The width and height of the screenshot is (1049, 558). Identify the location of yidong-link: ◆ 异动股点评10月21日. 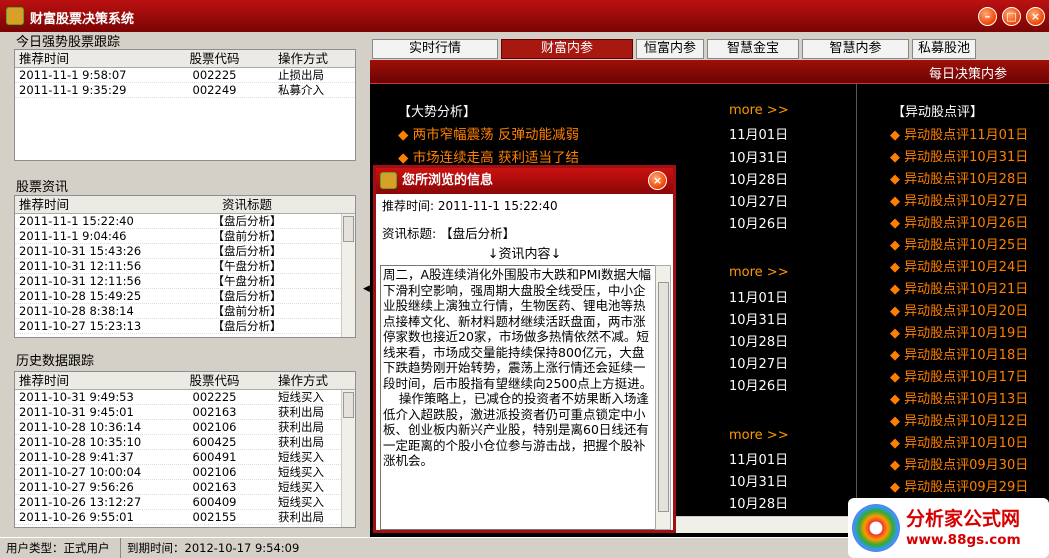
(959, 287).